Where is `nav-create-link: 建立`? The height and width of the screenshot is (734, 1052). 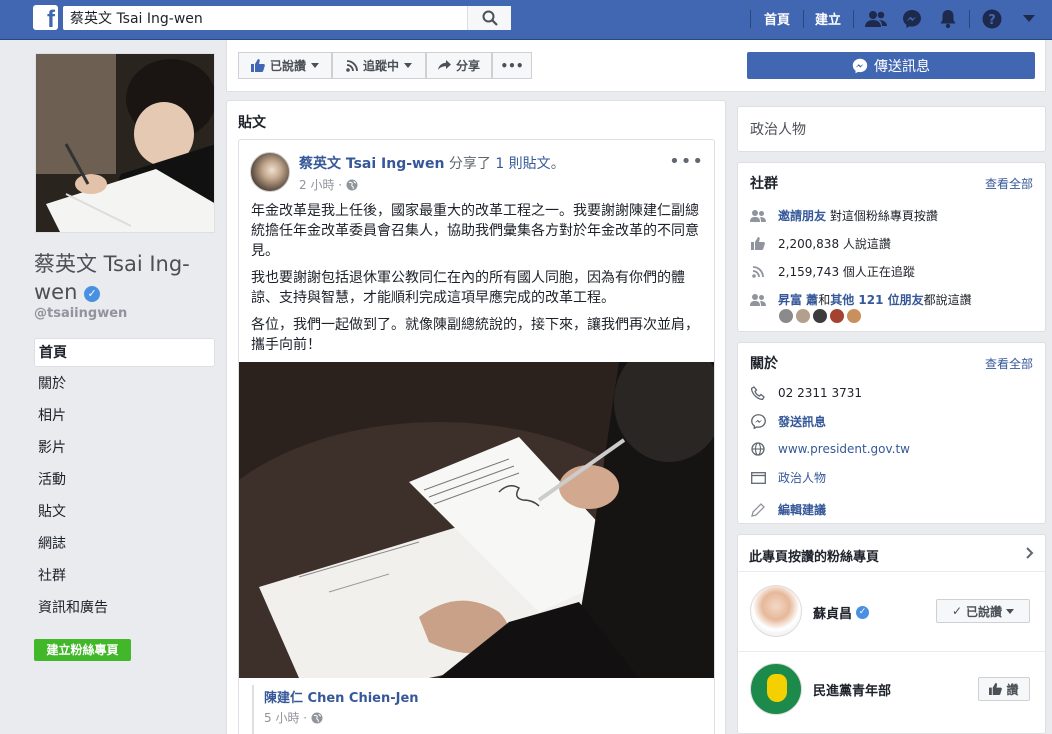
nav-create-link: 建立 is located at coordinates (828, 18).